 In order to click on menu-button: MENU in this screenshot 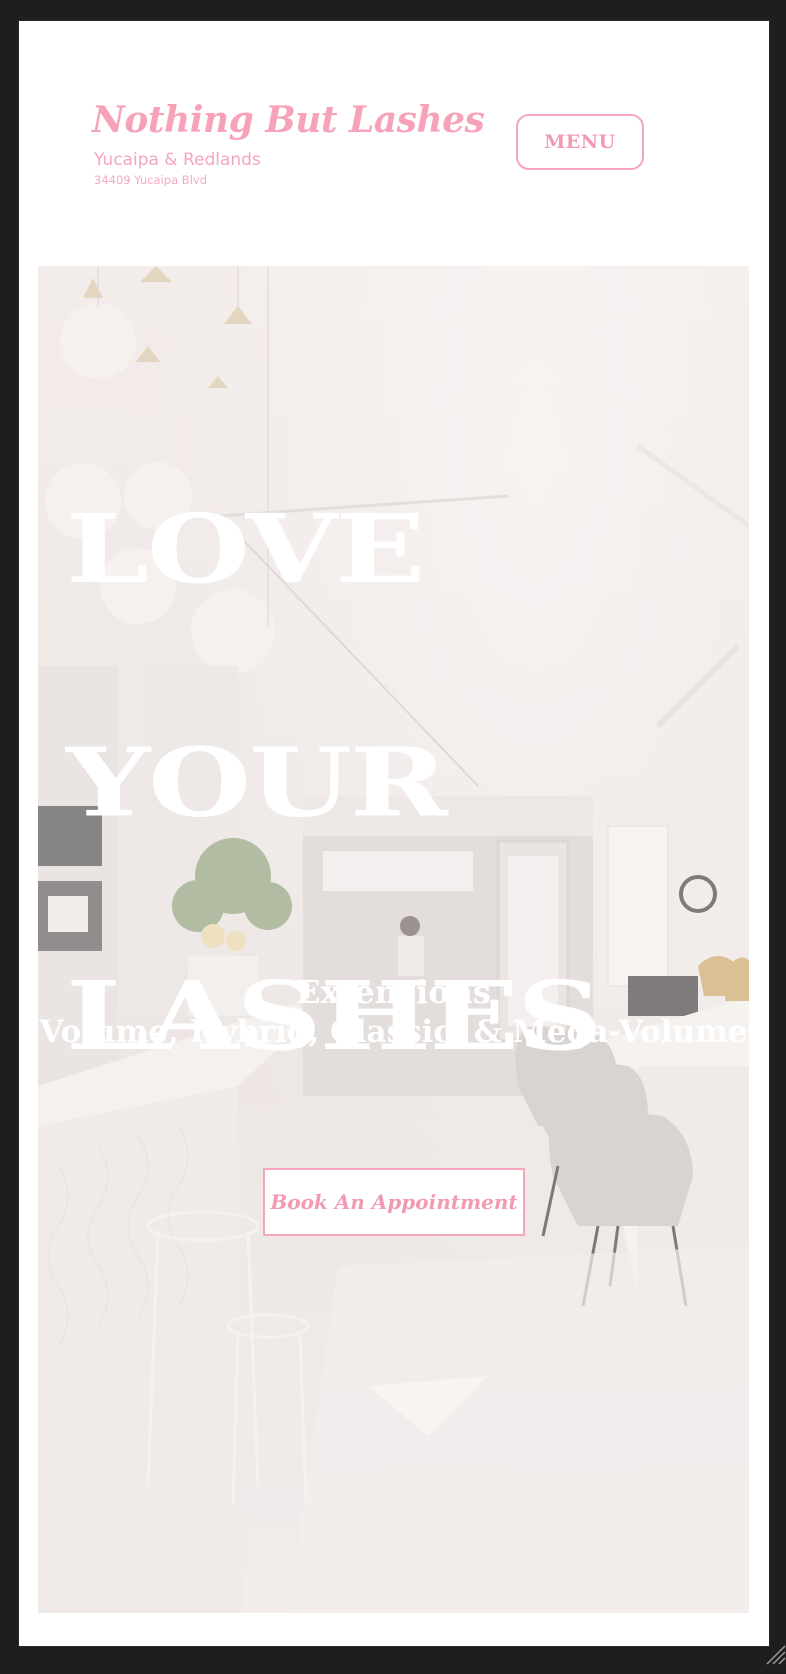, I will do `click(580, 142)`.